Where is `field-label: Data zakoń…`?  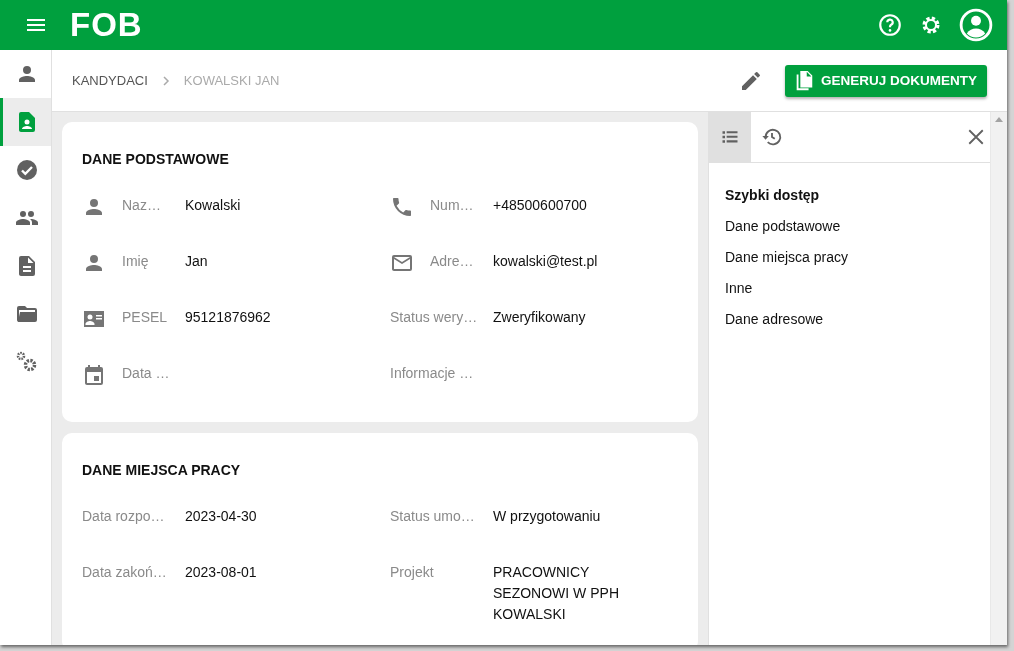 field-label: Data zakoń… is located at coordinates (125, 572).